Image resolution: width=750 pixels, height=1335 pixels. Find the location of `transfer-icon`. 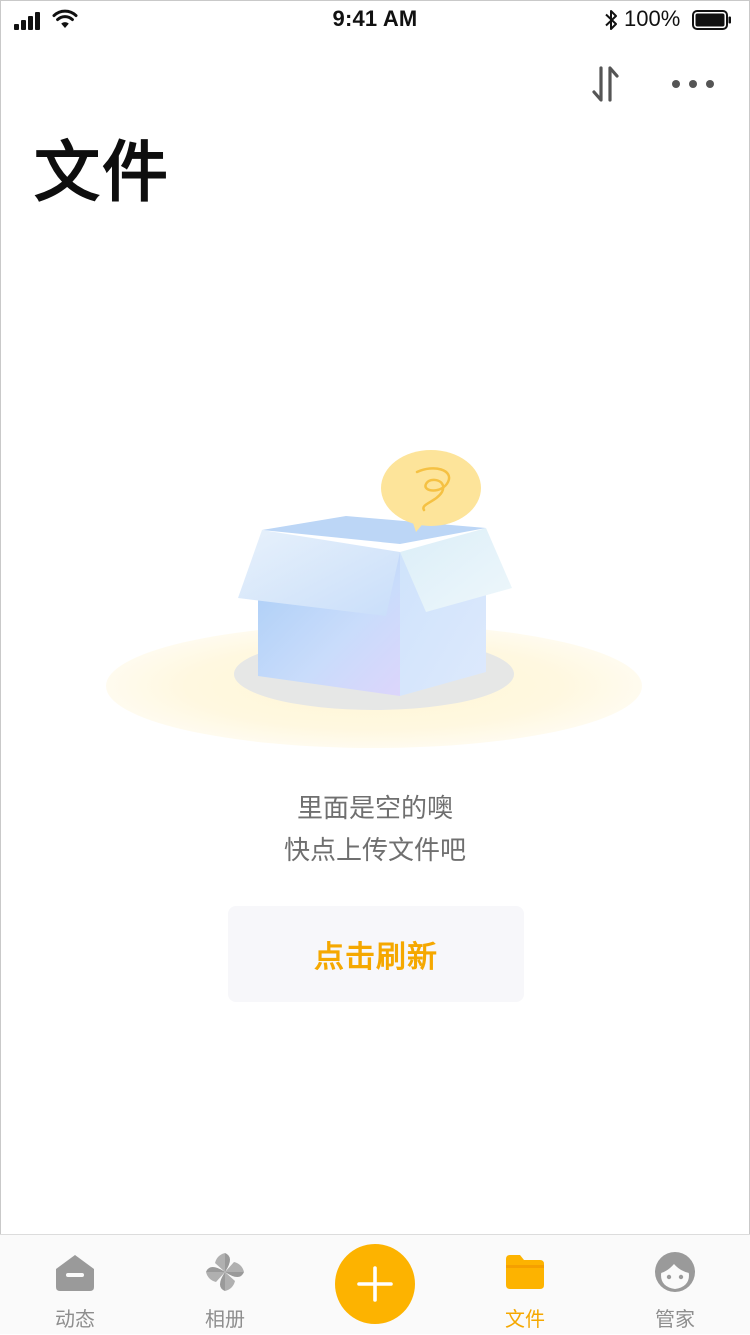

transfer-icon is located at coordinates (606, 84).